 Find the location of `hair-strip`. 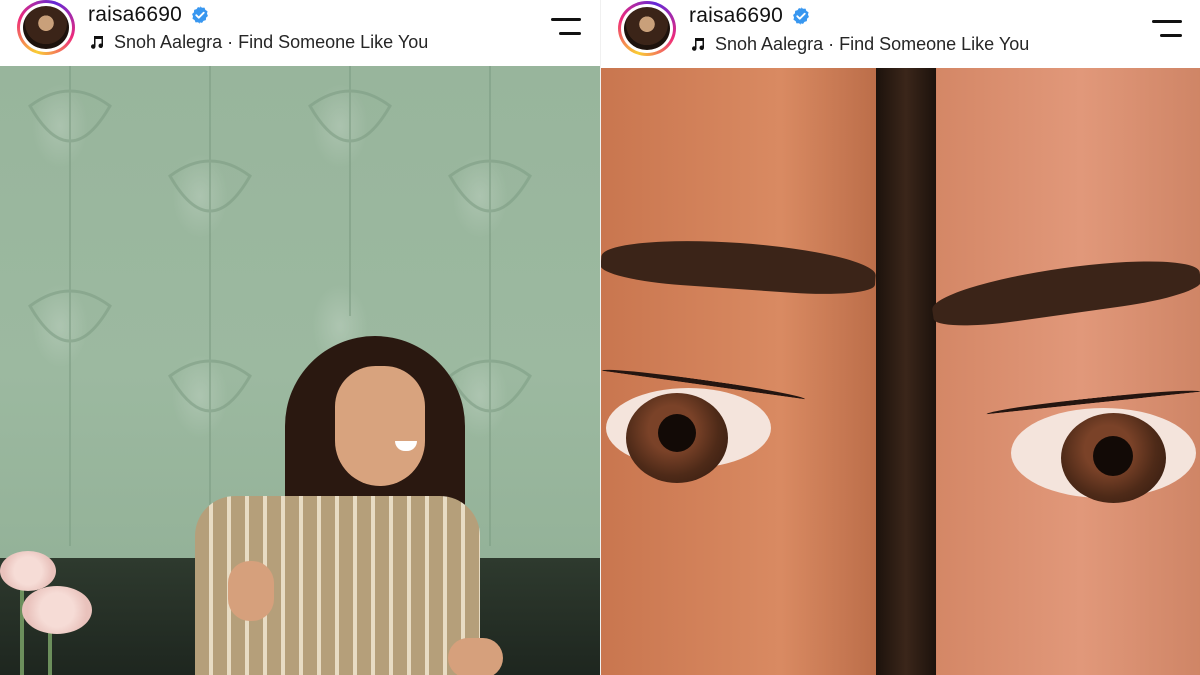

hair-strip is located at coordinates (906, 371).